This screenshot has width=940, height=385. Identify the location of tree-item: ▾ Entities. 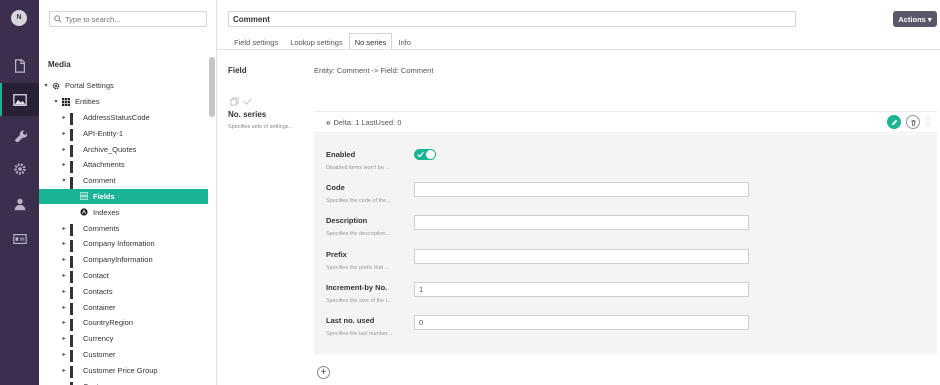
(123, 102).